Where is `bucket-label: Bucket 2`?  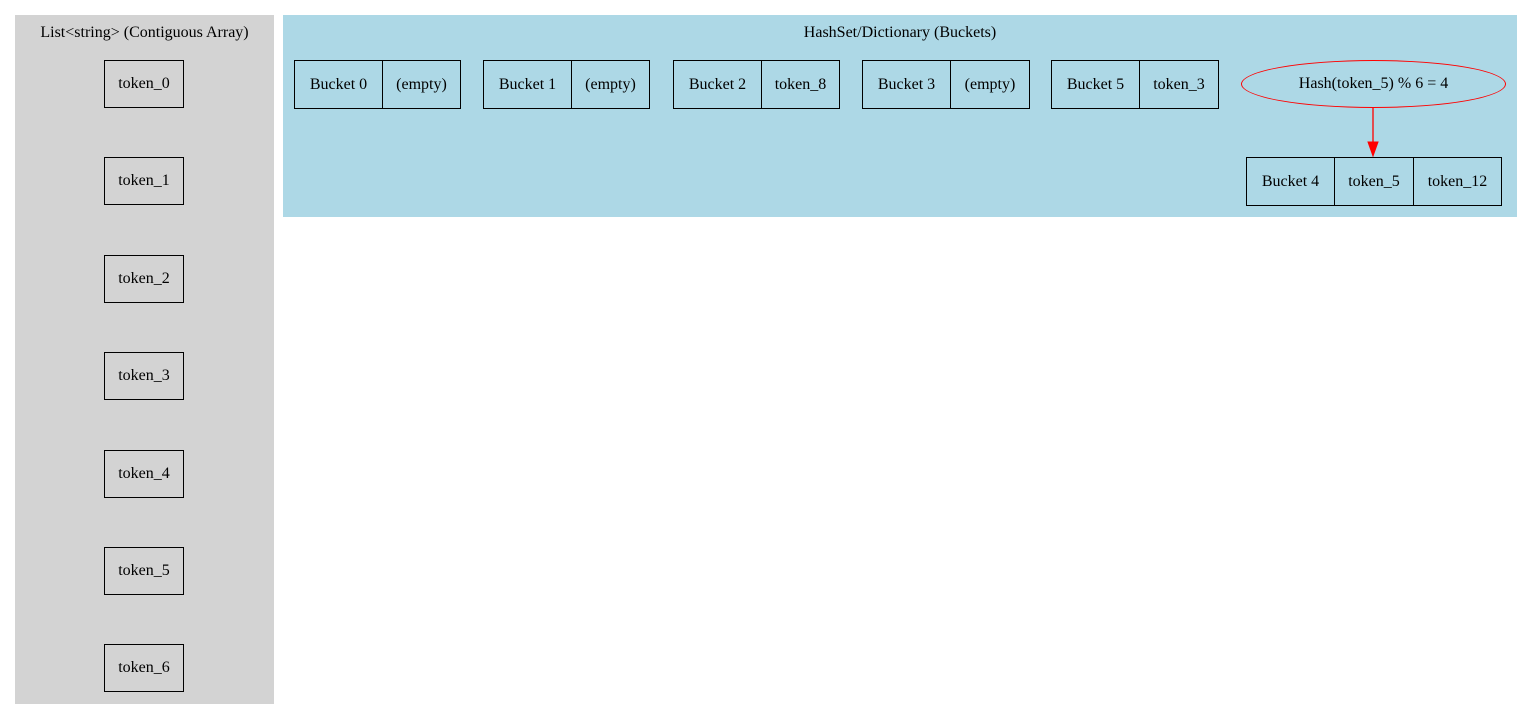 bucket-label: Bucket 2 is located at coordinates (717, 84).